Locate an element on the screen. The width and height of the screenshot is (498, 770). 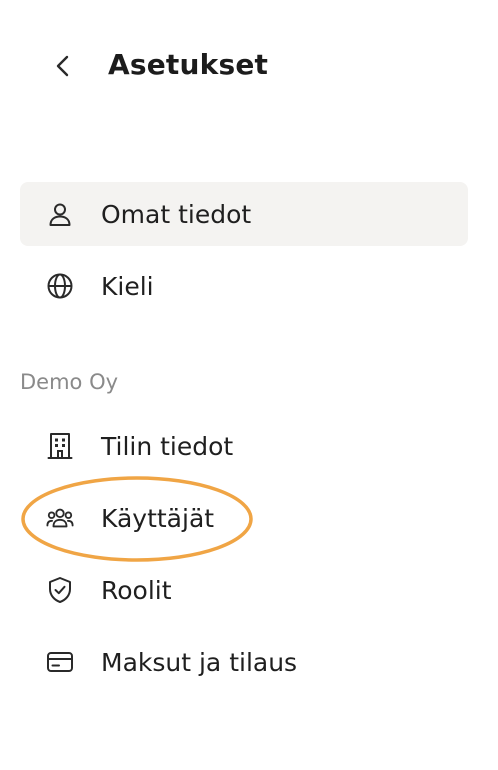
nav-item-roolit: Roolit is located at coordinates (244, 590).